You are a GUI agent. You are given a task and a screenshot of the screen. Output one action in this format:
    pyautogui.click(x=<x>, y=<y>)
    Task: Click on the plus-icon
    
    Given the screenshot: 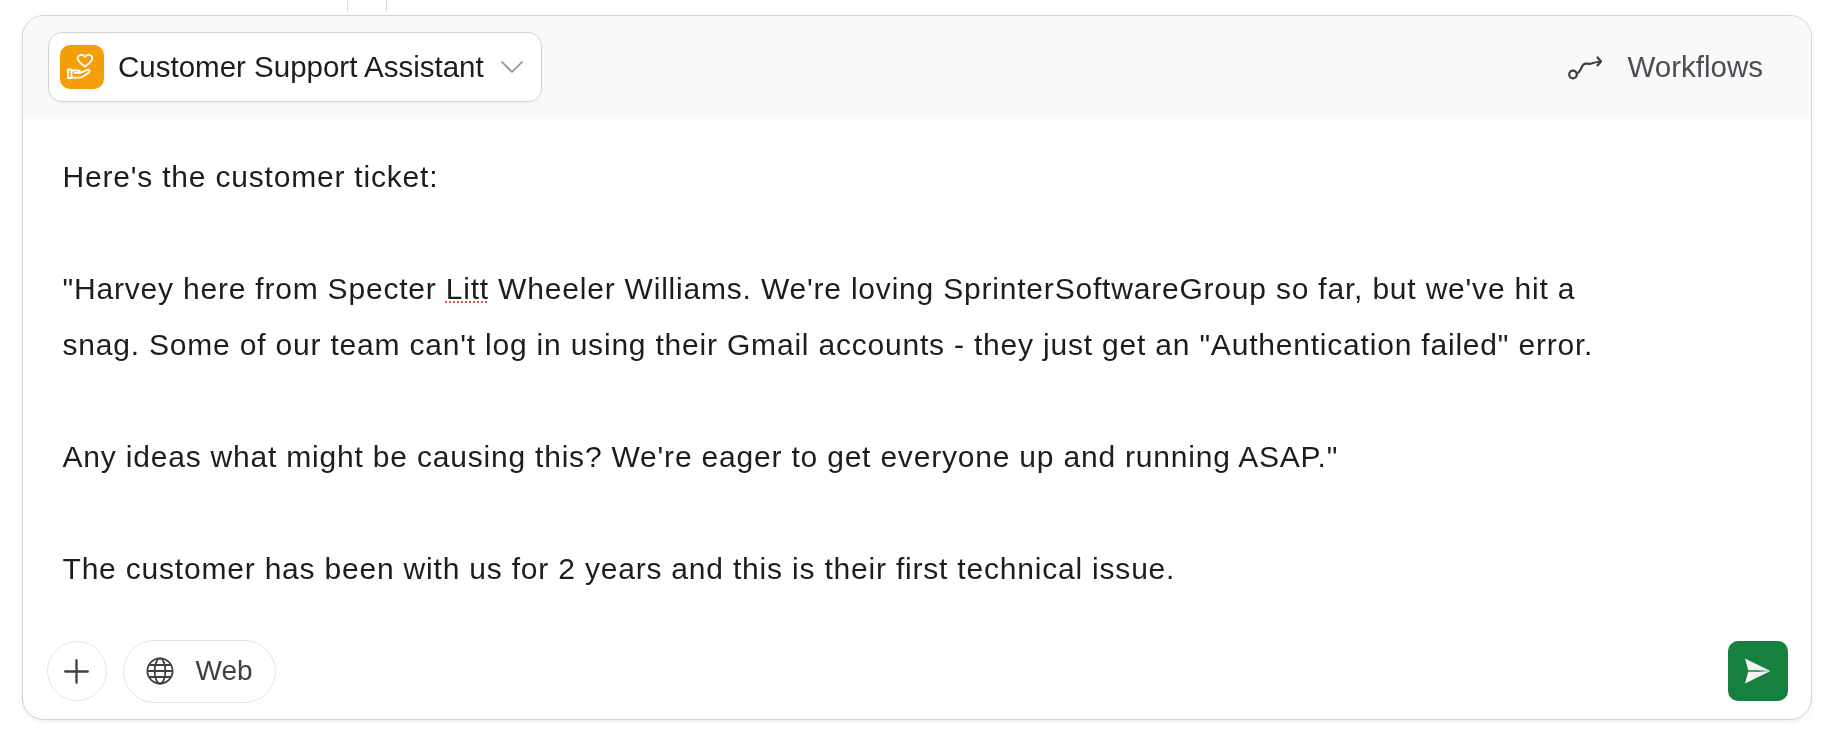 What is the action you would take?
    pyautogui.click(x=76, y=671)
    